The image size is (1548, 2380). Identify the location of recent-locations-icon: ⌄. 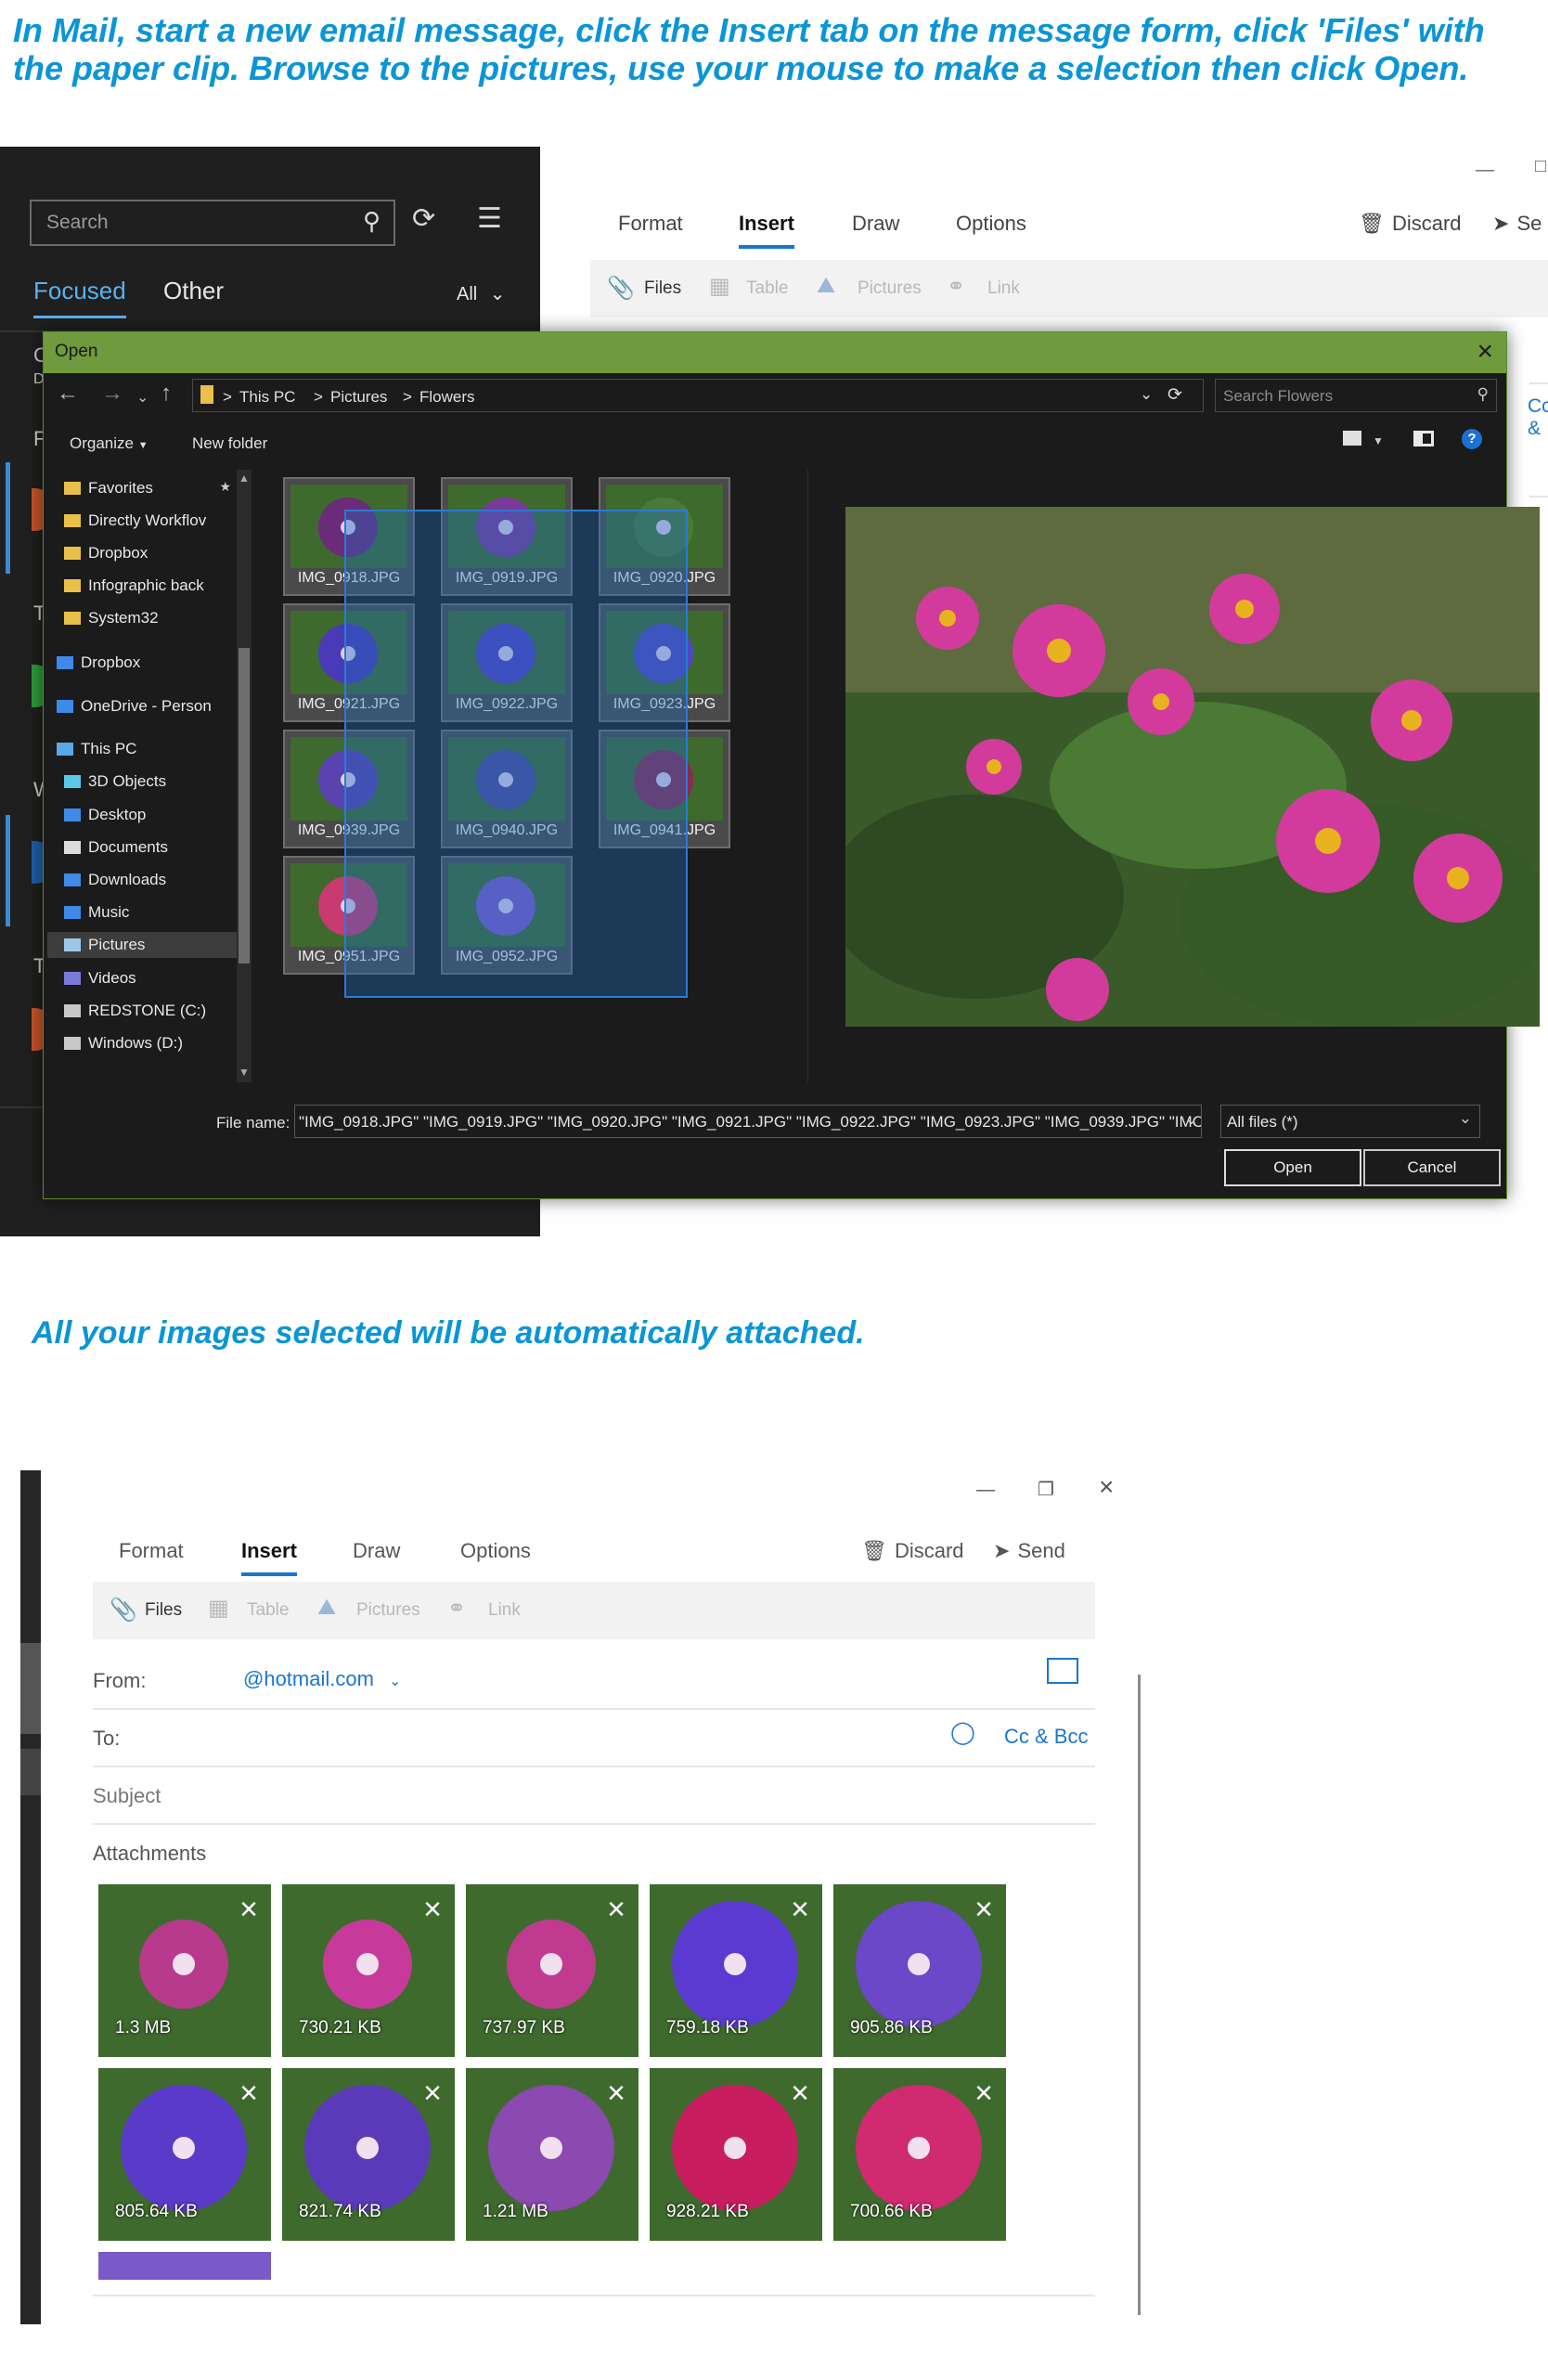
(142, 397).